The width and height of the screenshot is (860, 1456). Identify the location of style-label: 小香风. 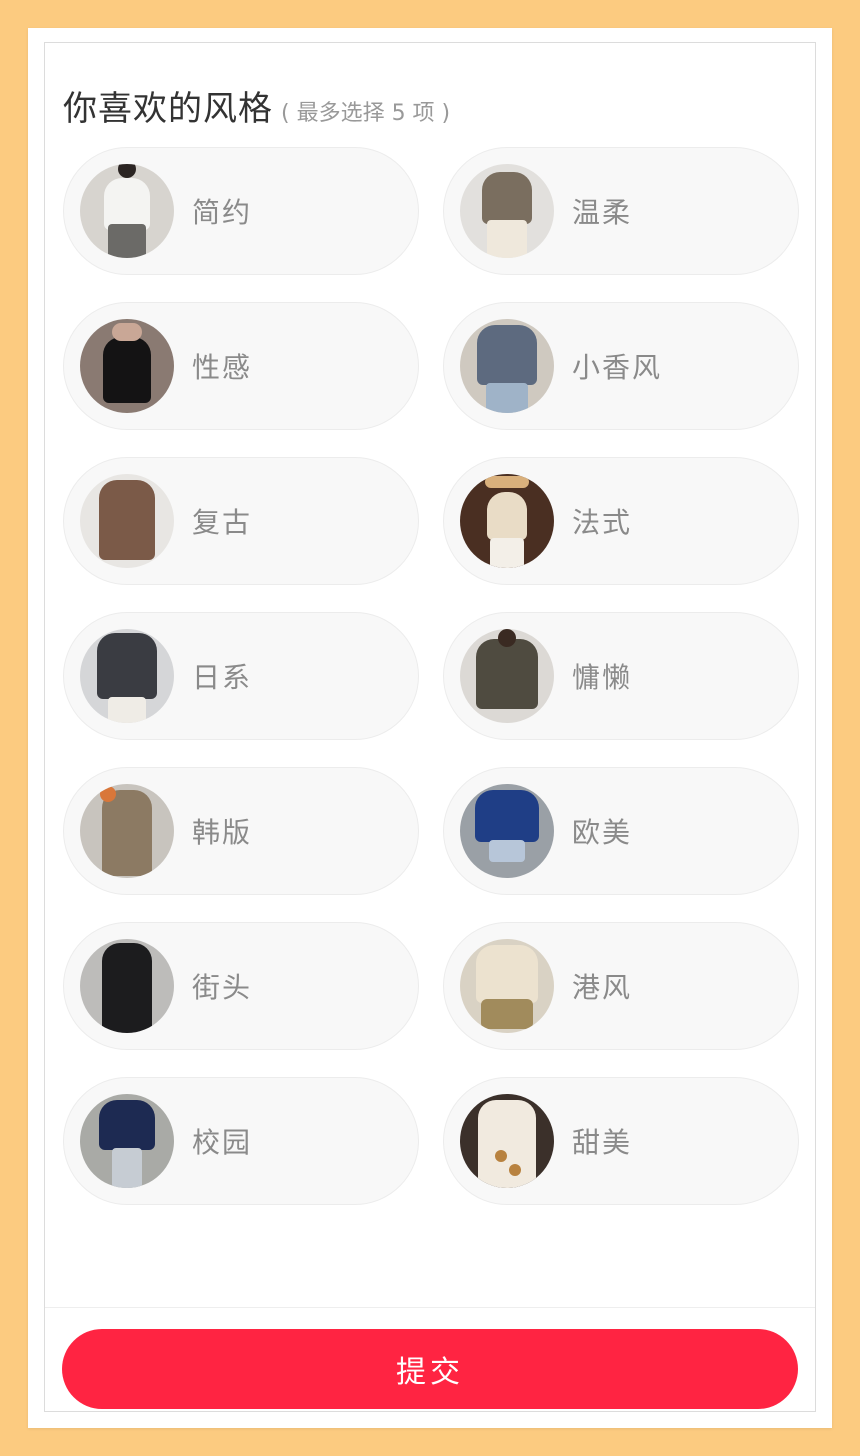
(617, 367).